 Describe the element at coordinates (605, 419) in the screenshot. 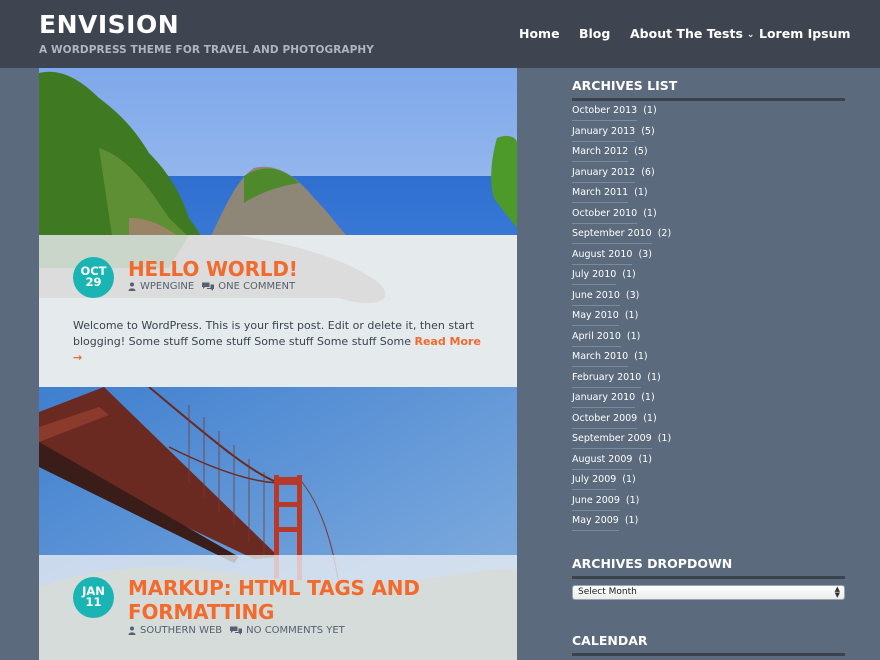

I see `archive-link: October 2009` at that location.